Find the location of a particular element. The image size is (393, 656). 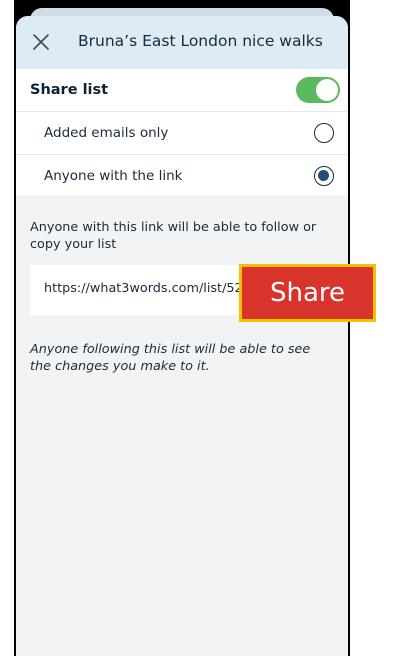

radio-selected-dot is located at coordinates (323, 175).